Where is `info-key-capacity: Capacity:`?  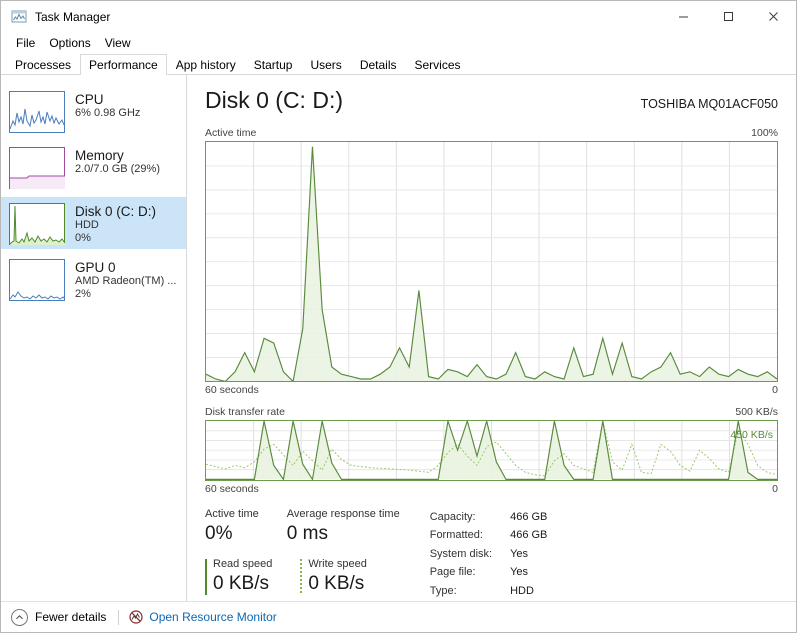
info-key-capacity: Capacity: is located at coordinates (452, 516).